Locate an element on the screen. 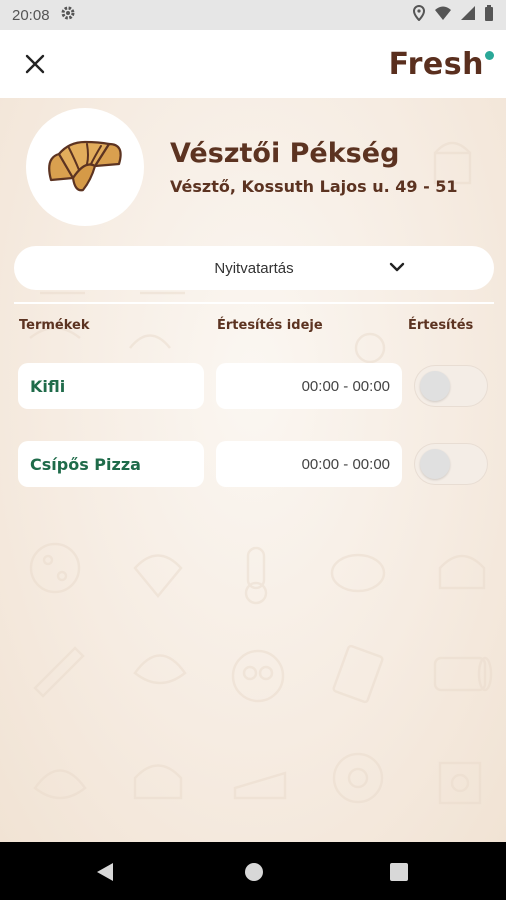  product-row: Kifli 00:00 - 00:00 is located at coordinates (253, 386).